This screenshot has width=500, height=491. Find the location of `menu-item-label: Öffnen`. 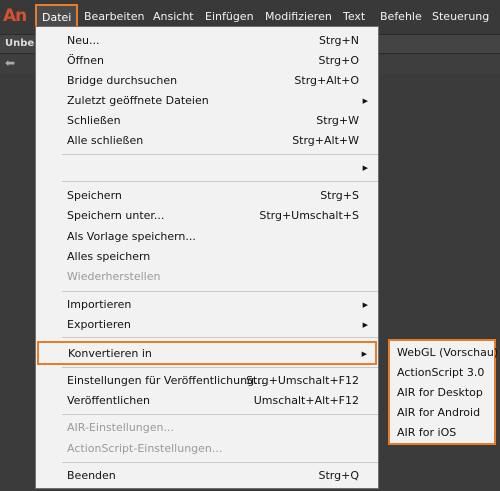

menu-item-label: Öffnen is located at coordinates (85, 60).